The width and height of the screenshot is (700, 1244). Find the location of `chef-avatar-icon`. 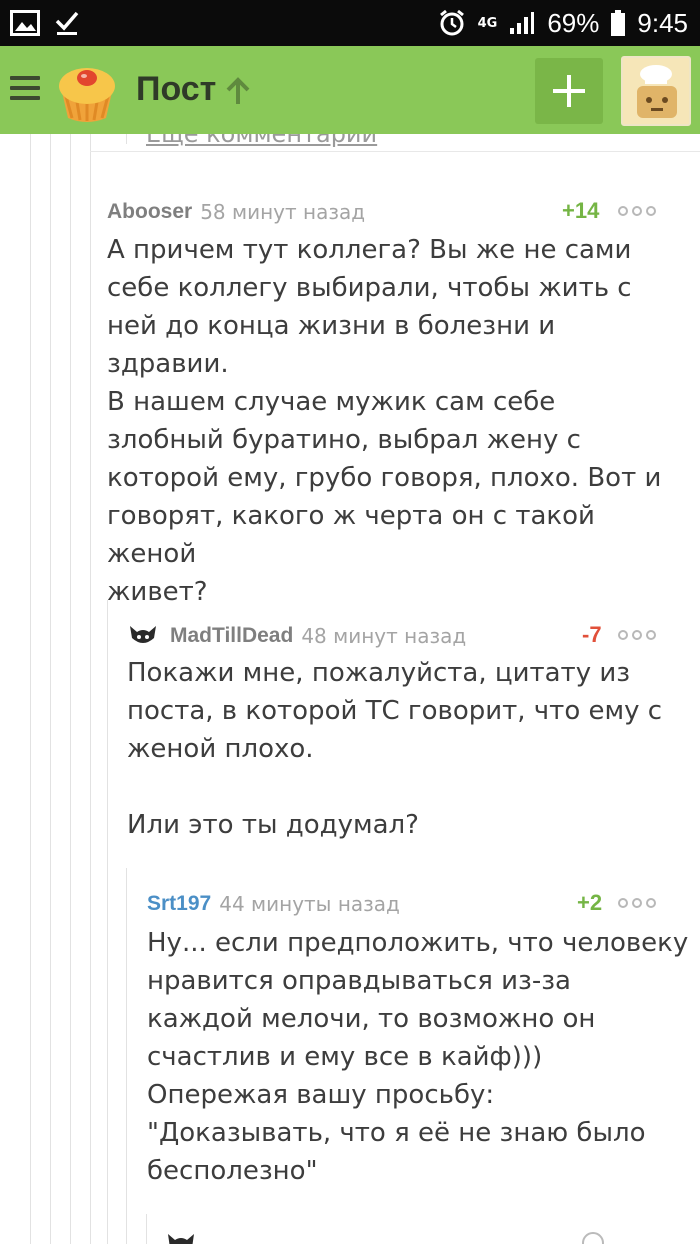

chef-avatar-icon is located at coordinates (656, 91).